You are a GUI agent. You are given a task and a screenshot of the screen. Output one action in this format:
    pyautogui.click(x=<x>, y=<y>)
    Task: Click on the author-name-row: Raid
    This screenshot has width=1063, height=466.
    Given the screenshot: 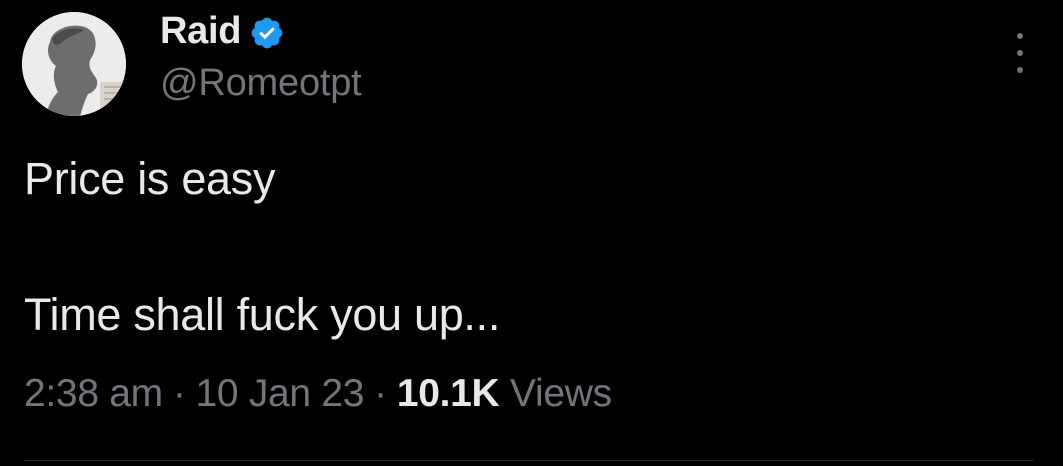 What is the action you would take?
    pyautogui.click(x=222, y=31)
    